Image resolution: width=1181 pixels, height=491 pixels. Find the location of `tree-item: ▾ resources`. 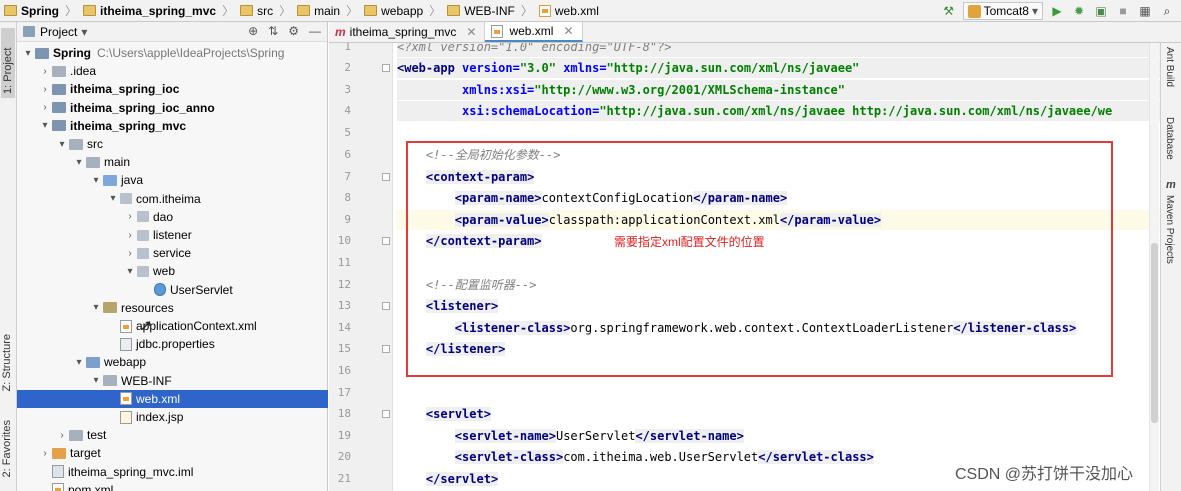

tree-item: ▾ resources is located at coordinates (172, 308).